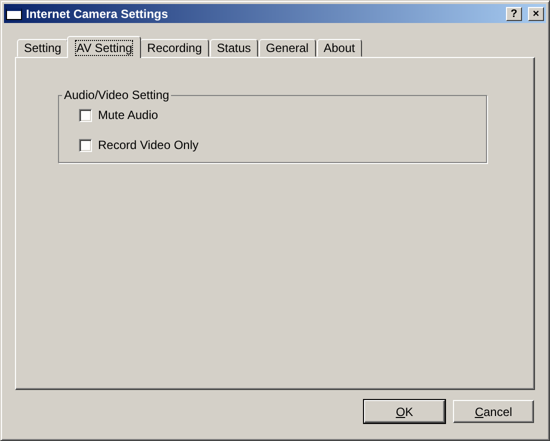 The width and height of the screenshot is (550, 441). I want to click on tab: General, so click(287, 48).